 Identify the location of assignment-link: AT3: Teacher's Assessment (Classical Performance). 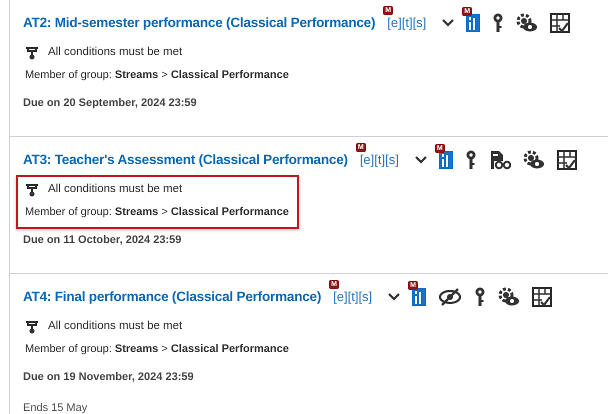
(185, 160).